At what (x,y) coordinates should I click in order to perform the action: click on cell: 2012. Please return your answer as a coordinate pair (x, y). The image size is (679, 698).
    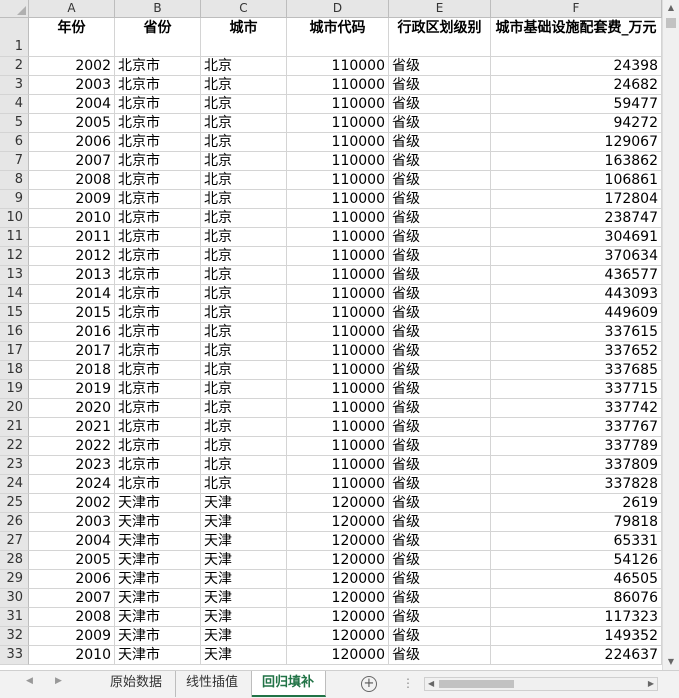
    Looking at the image, I should click on (72, 256).